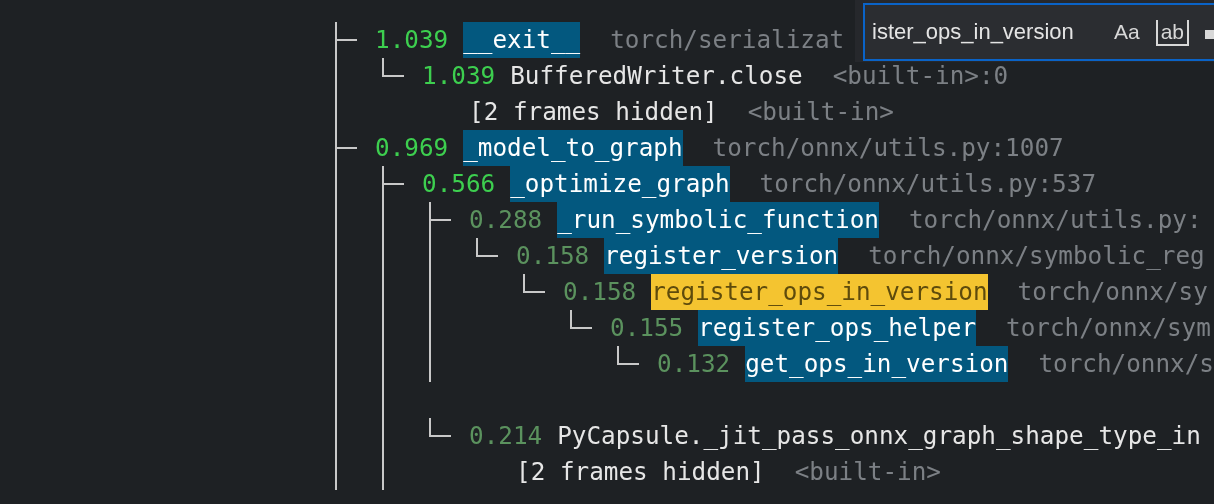 The width and height of the screenshot is (1214, 504). Describe the element at coordinates (1036, 256) in the screenshot. I see `source-location: torch/onnx/symbolic_reg` at that location.